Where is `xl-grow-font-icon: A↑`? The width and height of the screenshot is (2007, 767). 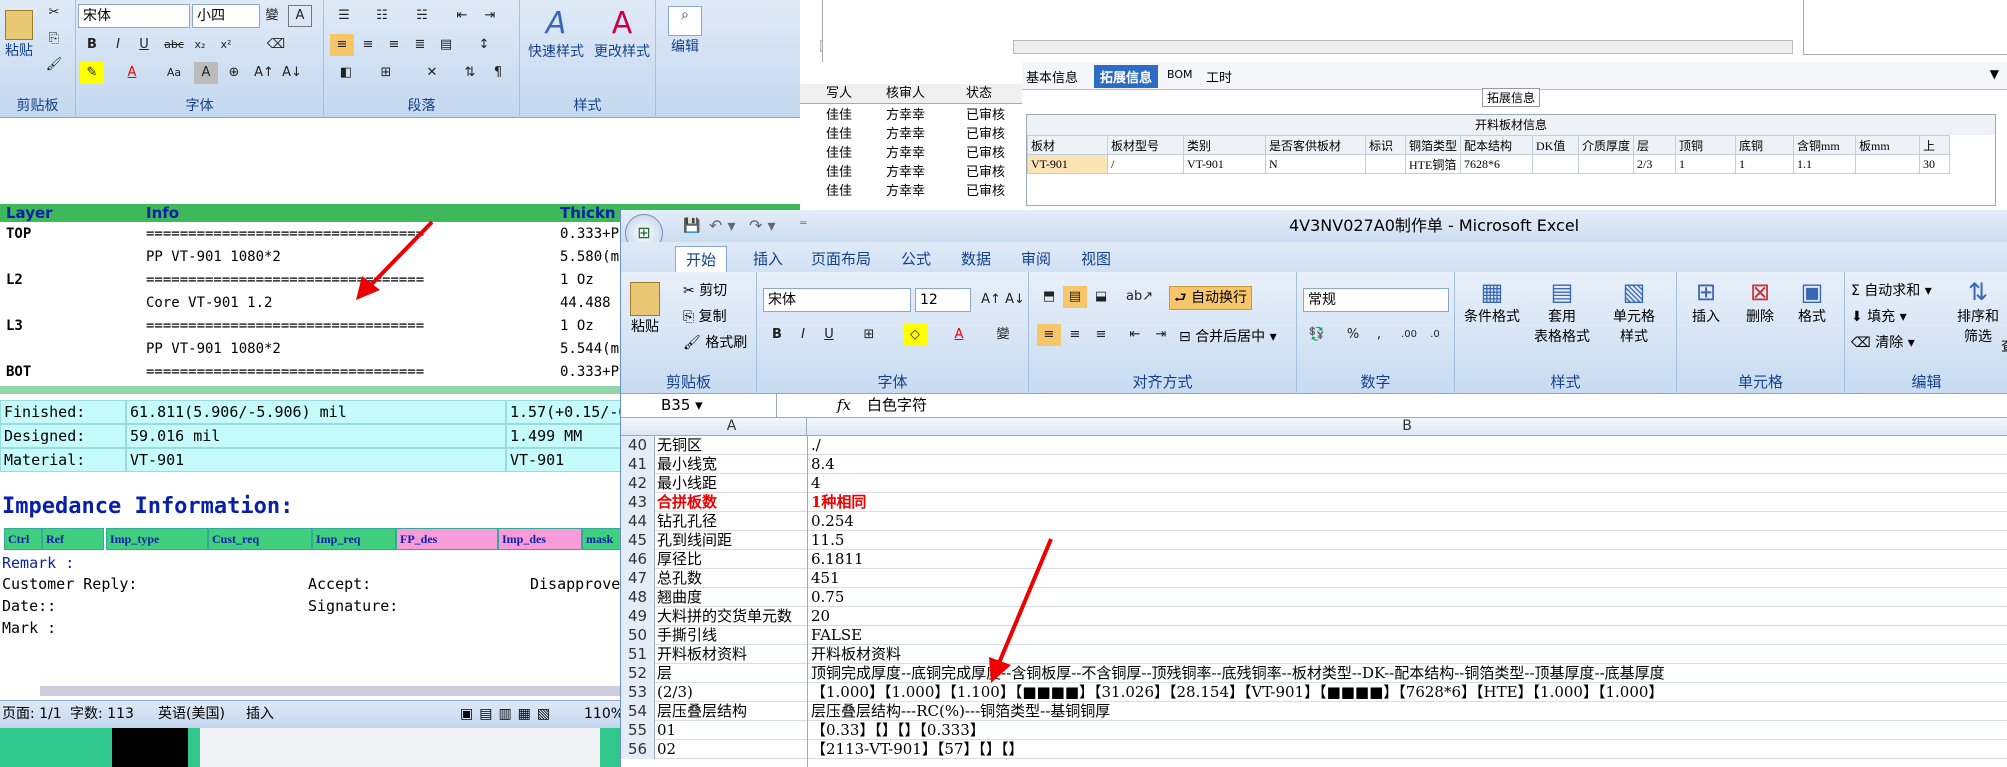
xl-grow-font-icon: A↑ is located at coordinates (991, 300).